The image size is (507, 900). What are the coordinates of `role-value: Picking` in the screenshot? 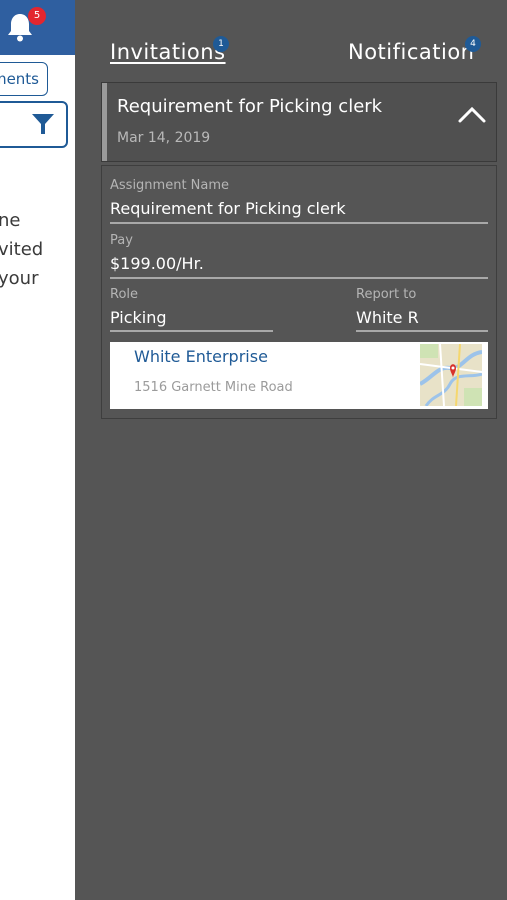 It's located at (138, 317).